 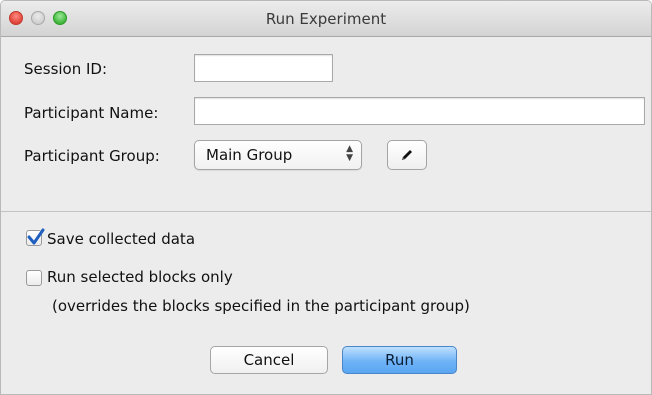 What do you see at coordinates (326, 211) in the screenshot?
I see `section-divider` at bounding box center [326, 211].